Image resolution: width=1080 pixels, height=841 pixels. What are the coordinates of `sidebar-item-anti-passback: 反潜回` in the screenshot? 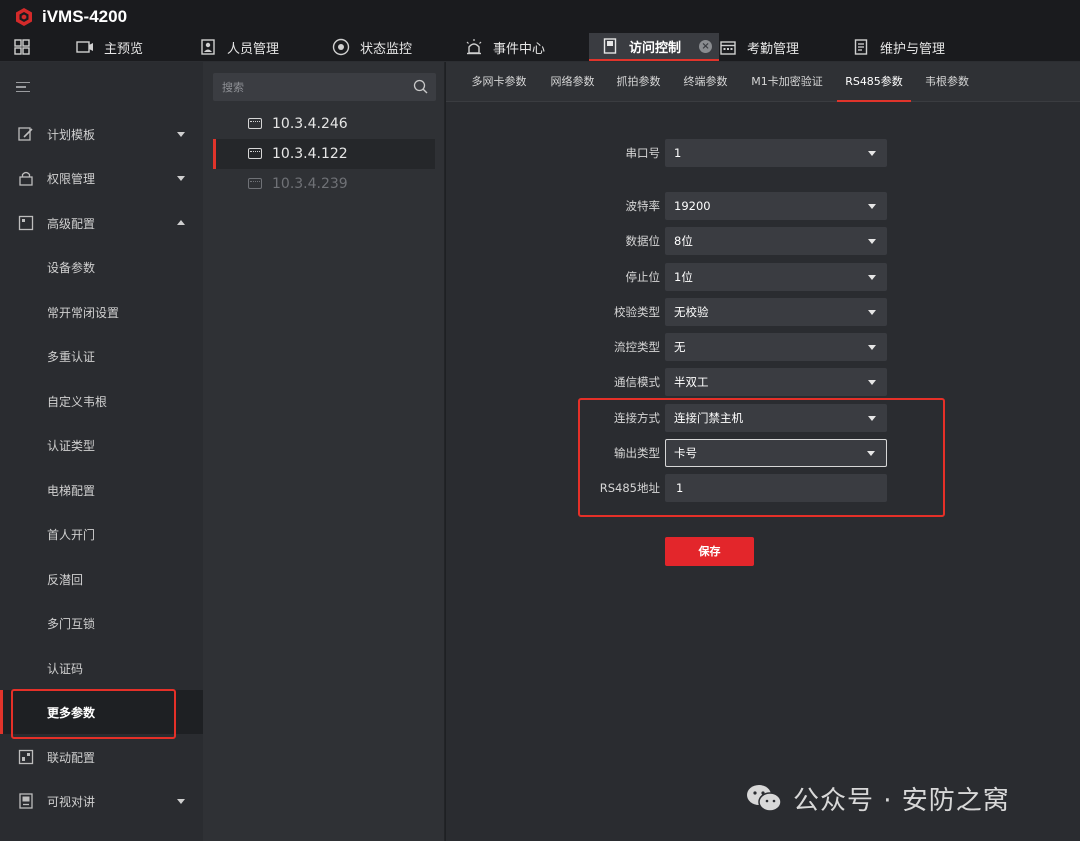 It's located at (101, 579).